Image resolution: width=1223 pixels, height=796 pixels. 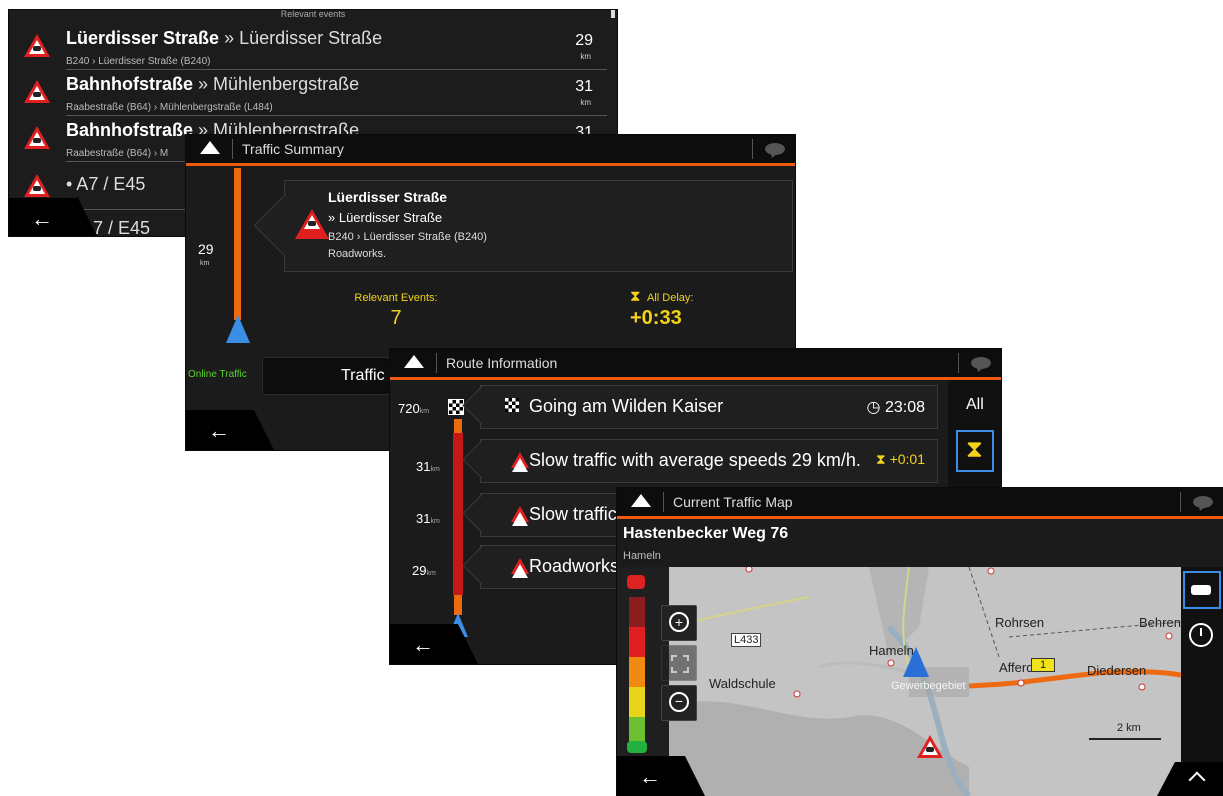 What do you see at coordinates (895, 407) in the screenshot?
I see `arrival-time: ◷ 23:08` at bounding box center [895, 407].